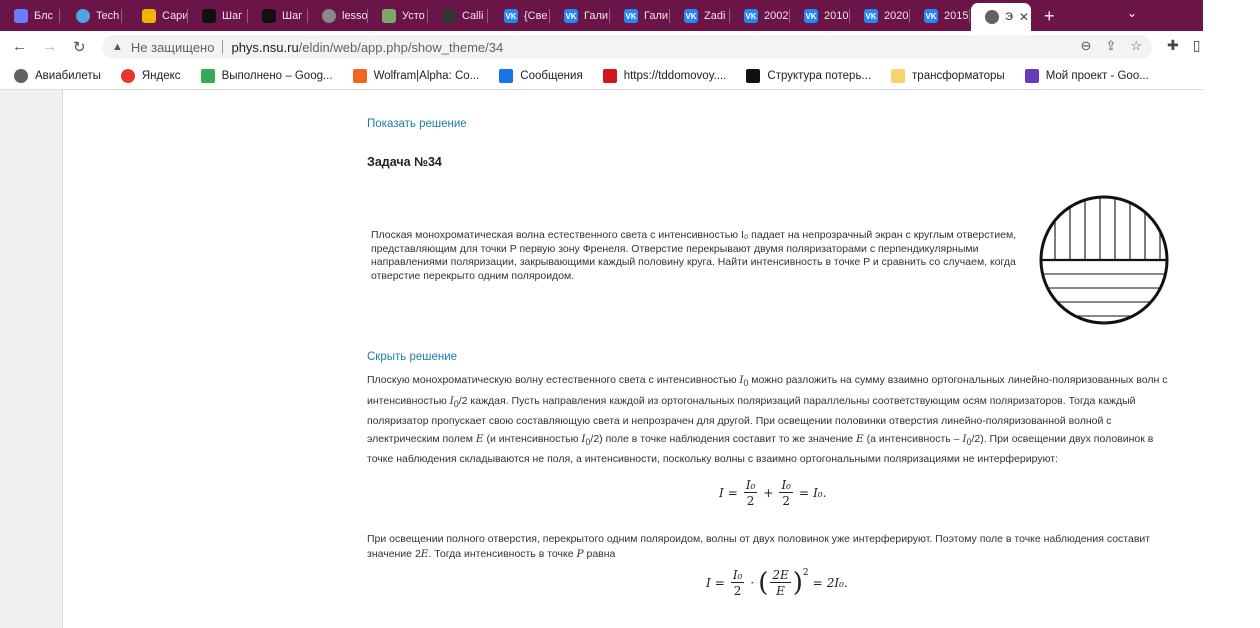 The height and width of the screenshot is (628, 1260). Describe the element at coordinates (150, 75) in the screenshot. I see `bookmark-item: Яндекс` at that location.